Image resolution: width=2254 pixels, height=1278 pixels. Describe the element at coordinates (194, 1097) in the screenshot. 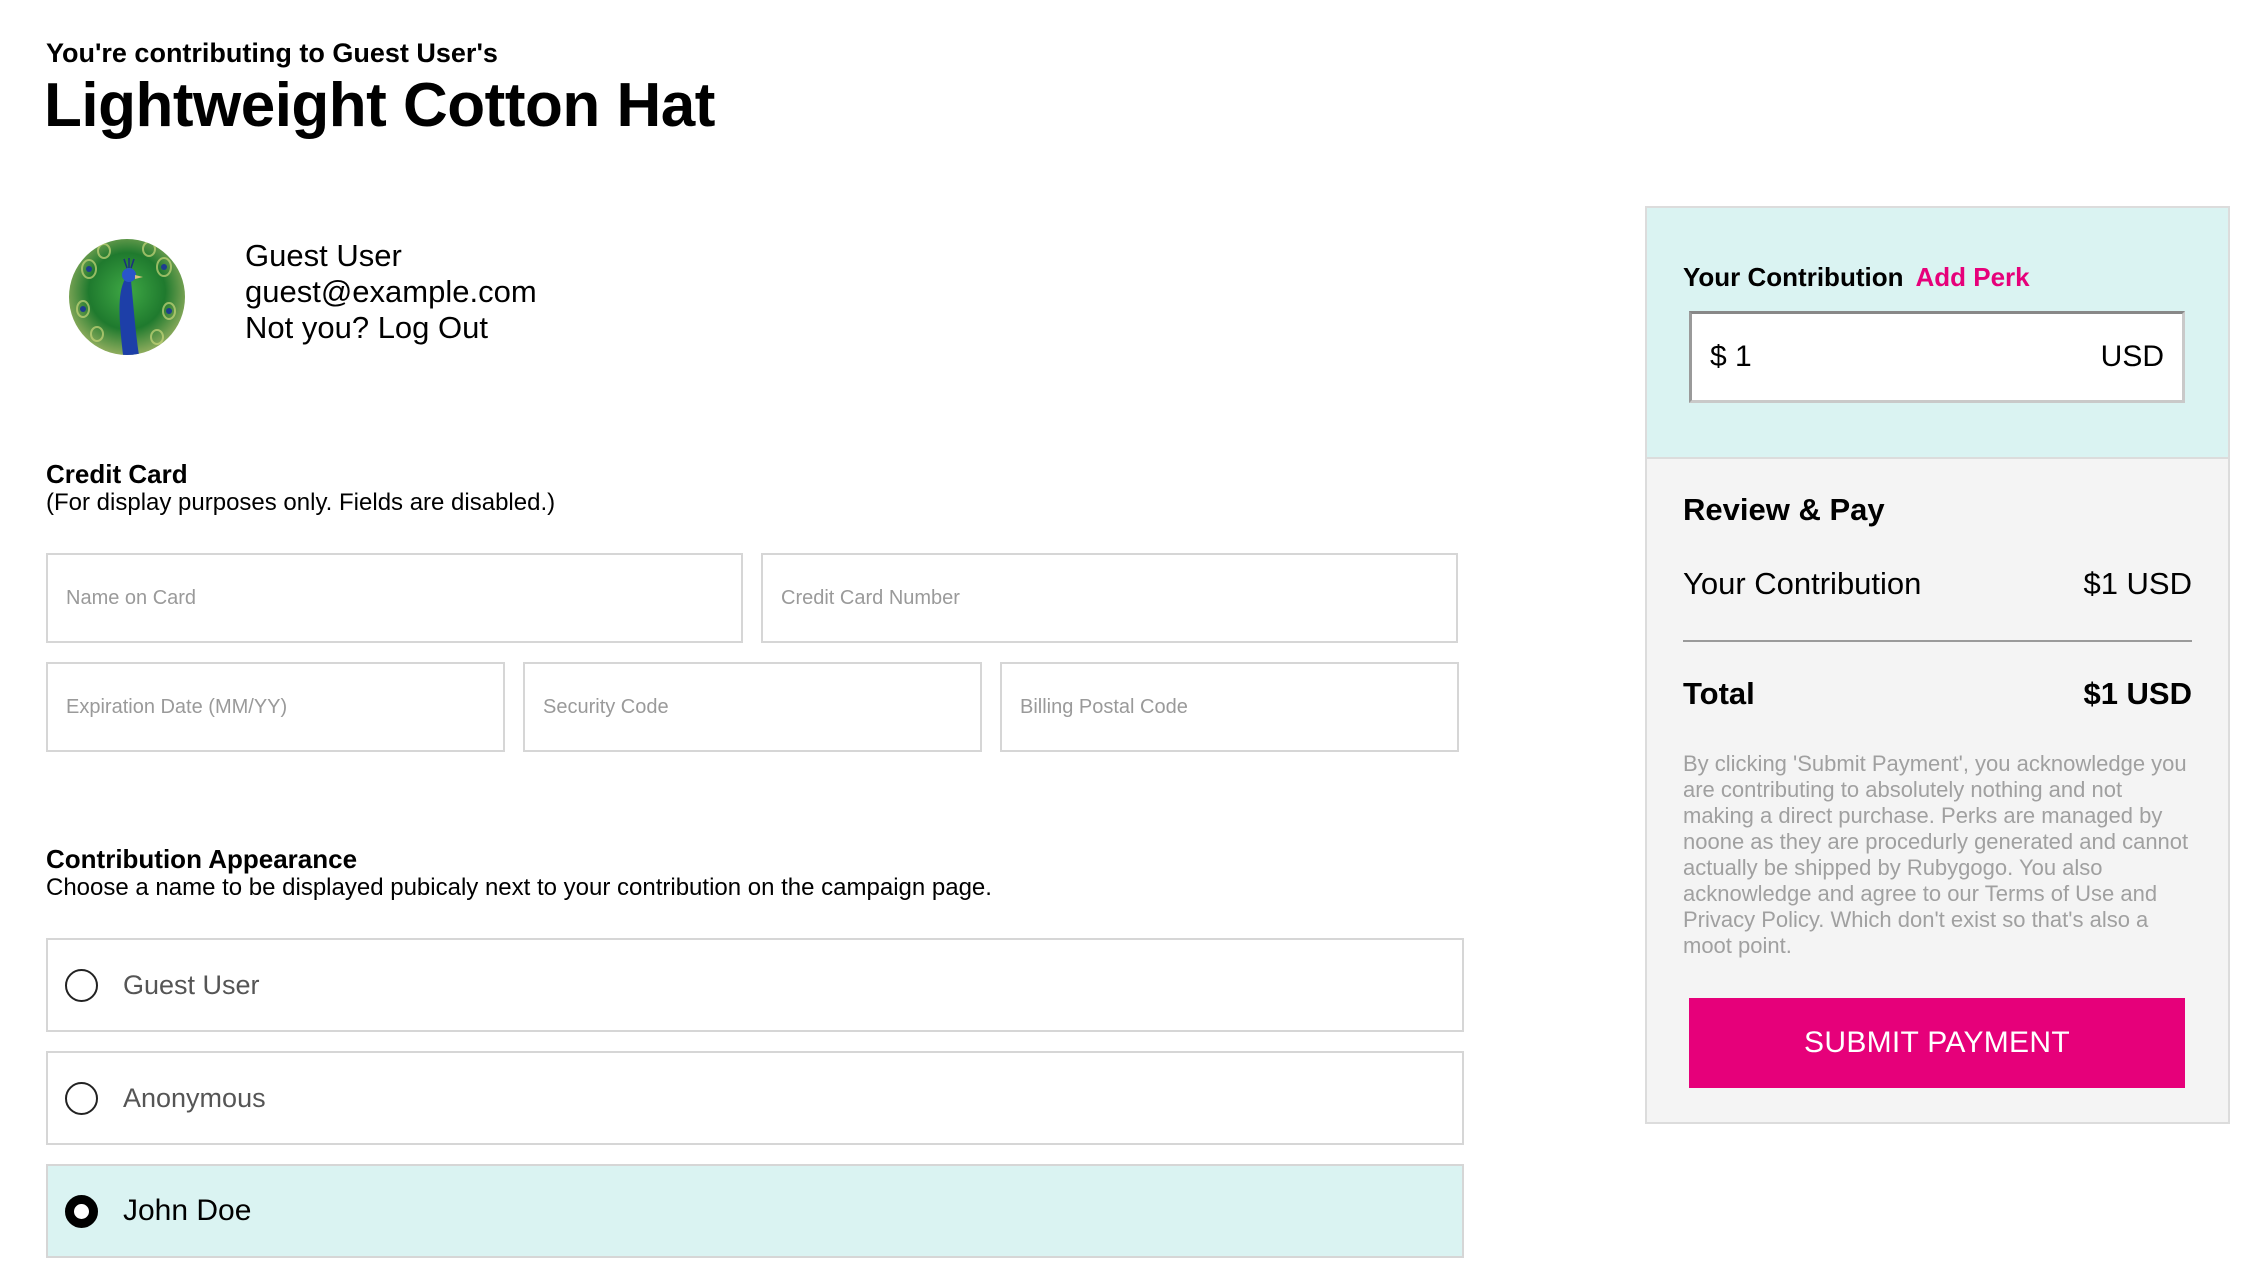

I see `appearance-option-label: Anonymous` at that location.